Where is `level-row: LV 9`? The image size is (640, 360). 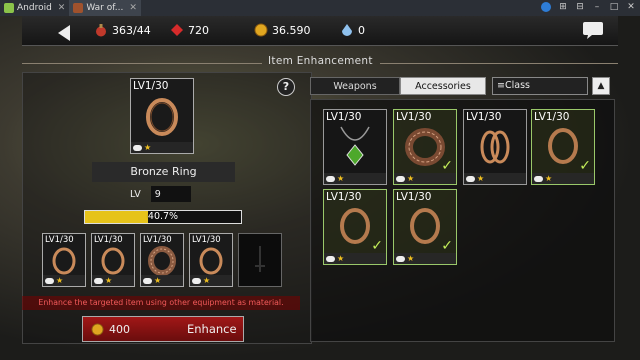 level-row: LV 9 is located at coordinates (163, 194).